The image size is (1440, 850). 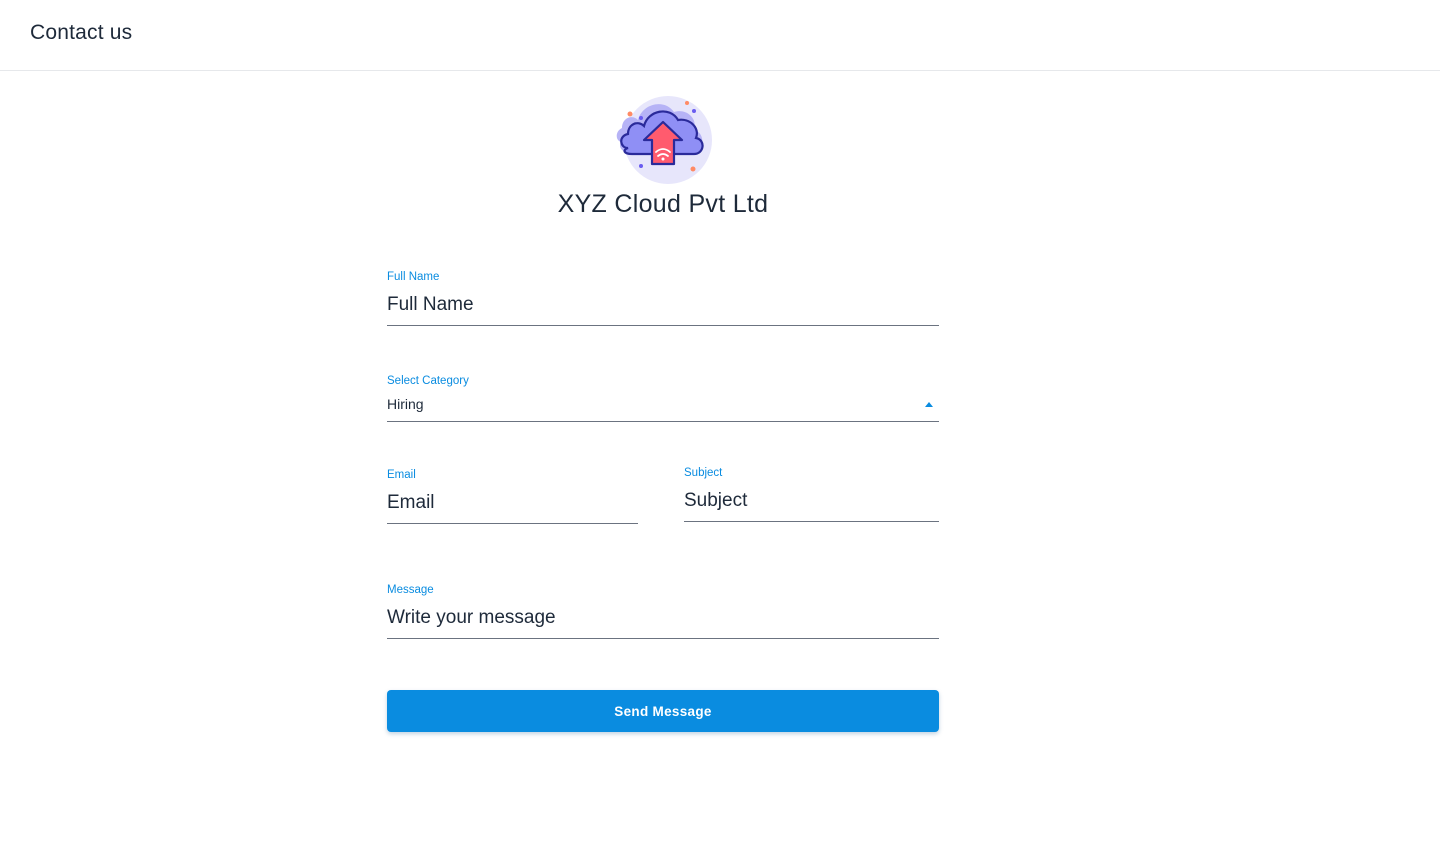 I want to click on email-input, so click(x=512, y=503).